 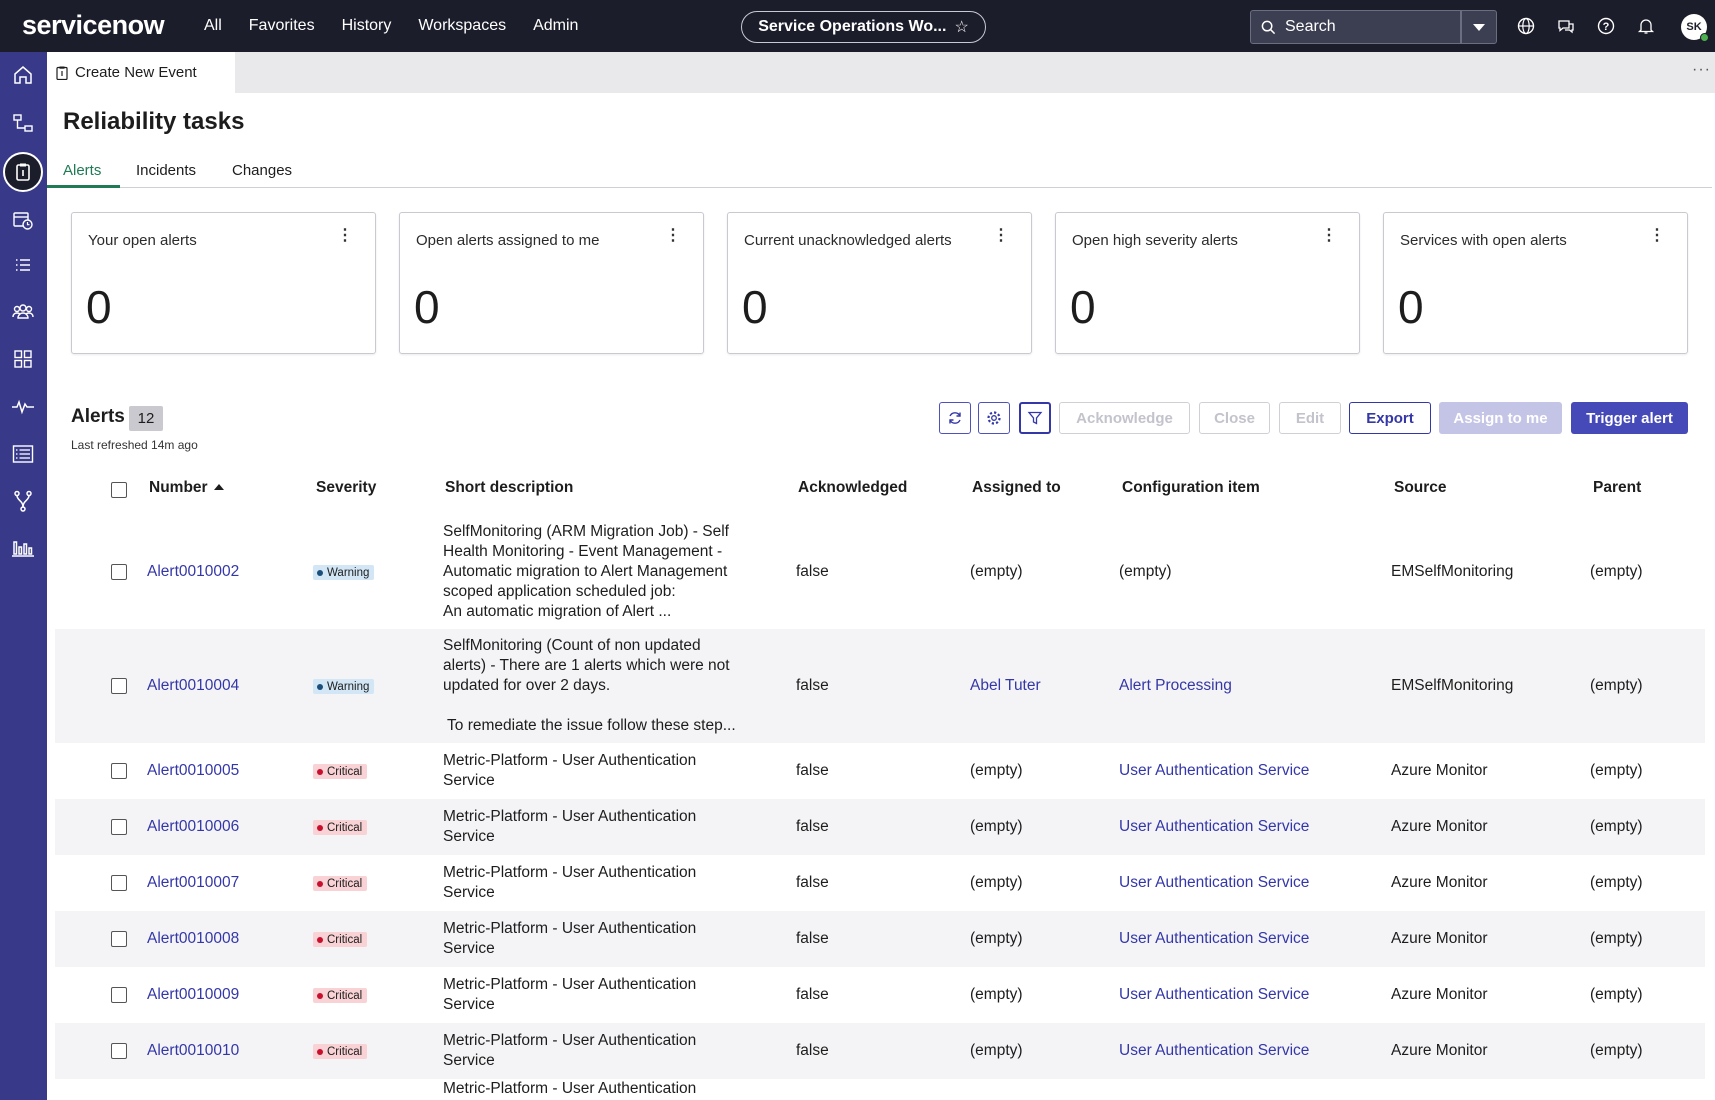 What do you see at coordinates (1016, 488) in the screenshot?
I see `column-header-assigned-to: Assigned to` at bounding box center [1016, 488].